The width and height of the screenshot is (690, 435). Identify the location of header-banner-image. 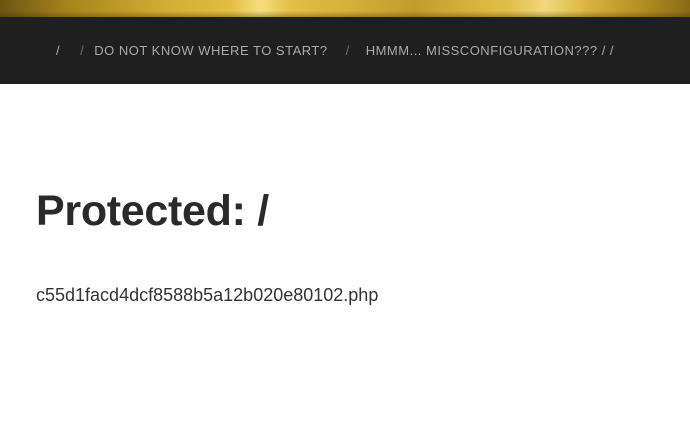
(345, 8).